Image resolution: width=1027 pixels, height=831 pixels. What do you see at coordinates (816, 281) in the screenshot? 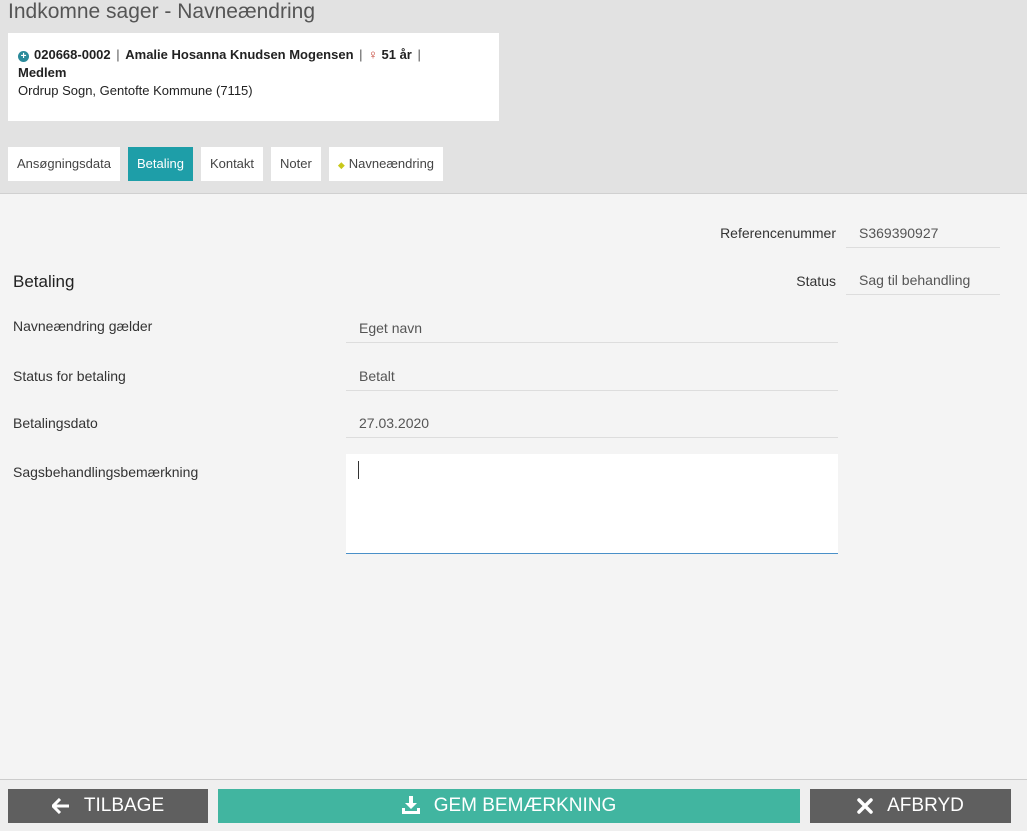
I see `status-label: Status` at bounding box center [816, 281].